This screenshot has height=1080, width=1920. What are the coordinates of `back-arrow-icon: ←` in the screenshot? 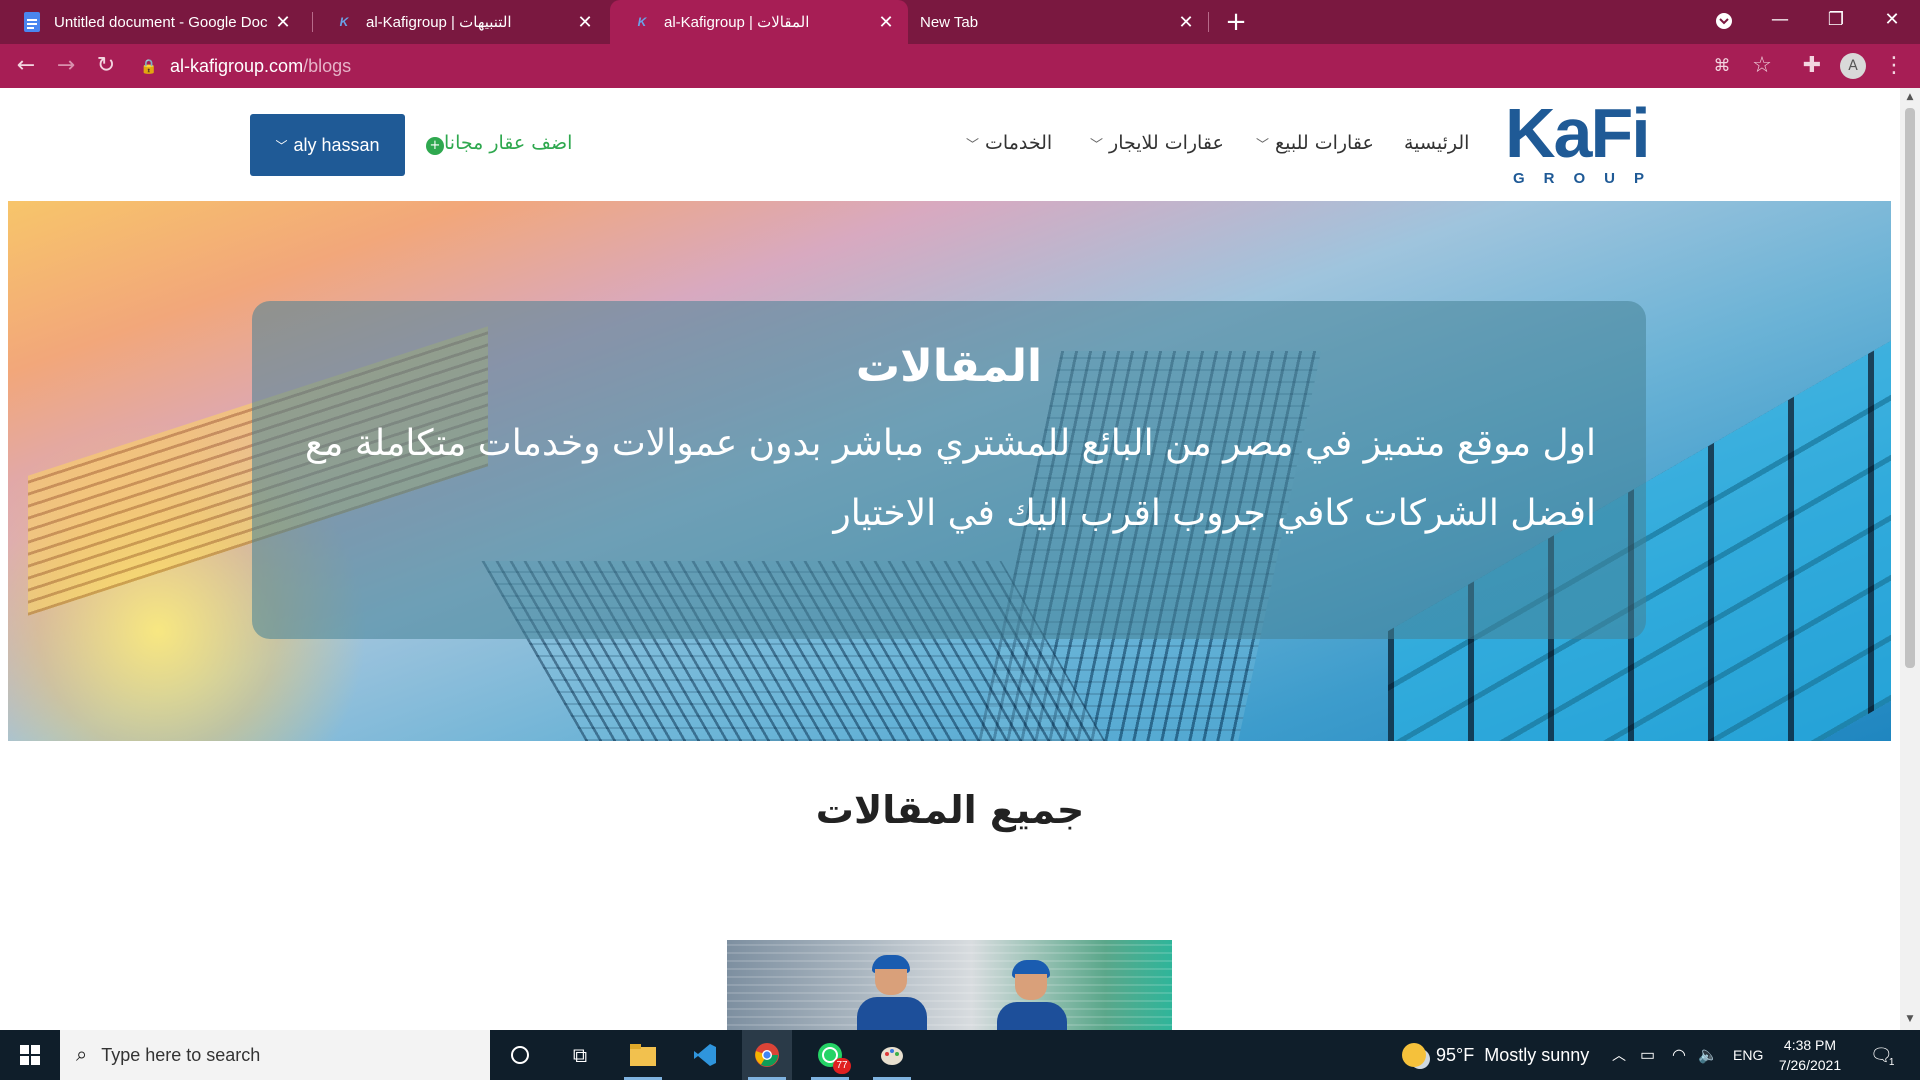 It's located at (26, 66).